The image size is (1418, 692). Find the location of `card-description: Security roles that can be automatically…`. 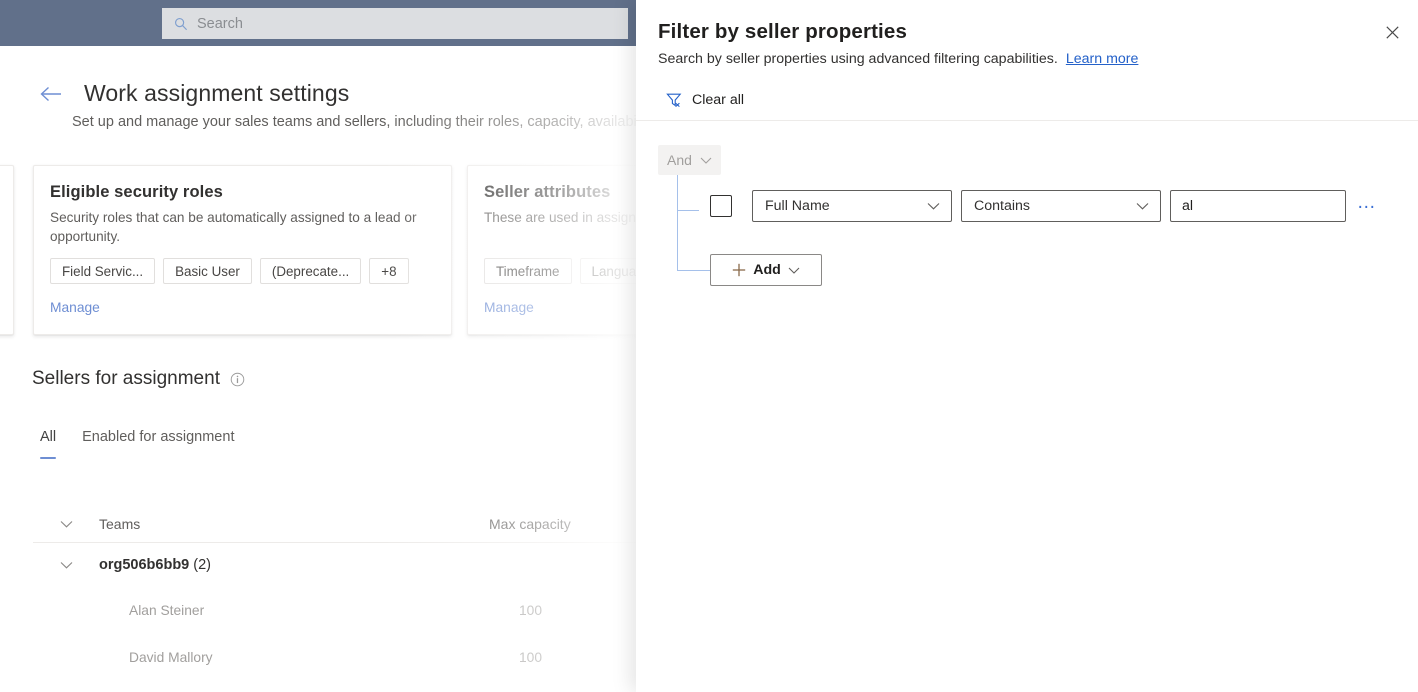

card-description: Security roles that can be automatically… is located at coordinates (233, 227).